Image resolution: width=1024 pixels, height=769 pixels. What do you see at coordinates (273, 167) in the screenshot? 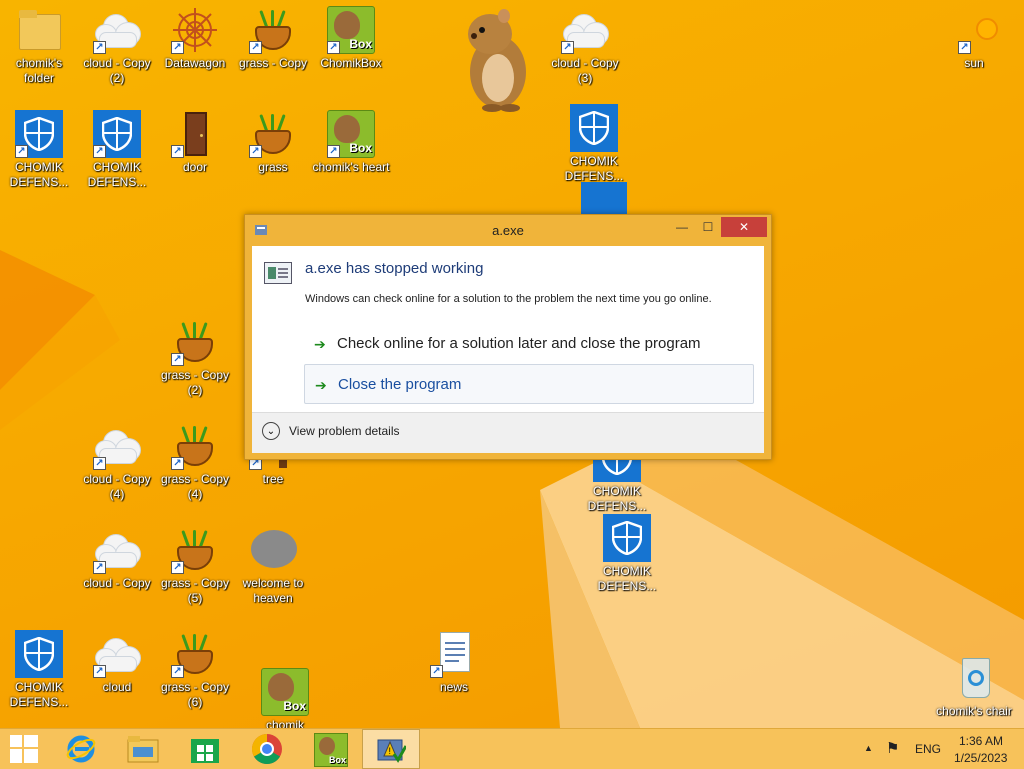
I see `icon-label: grass` at bounding box center [273, 167].